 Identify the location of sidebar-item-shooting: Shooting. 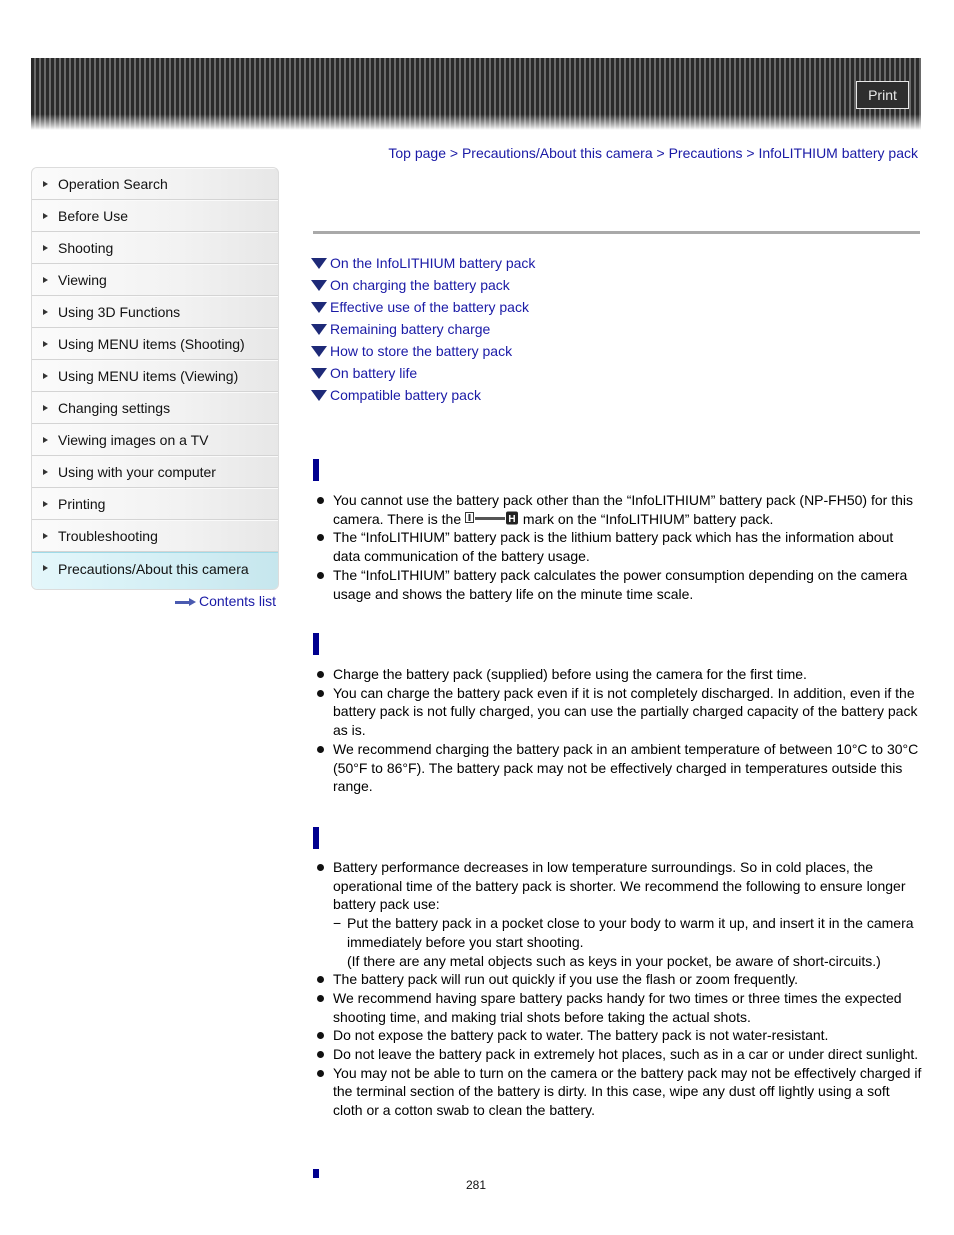
(155, 248).